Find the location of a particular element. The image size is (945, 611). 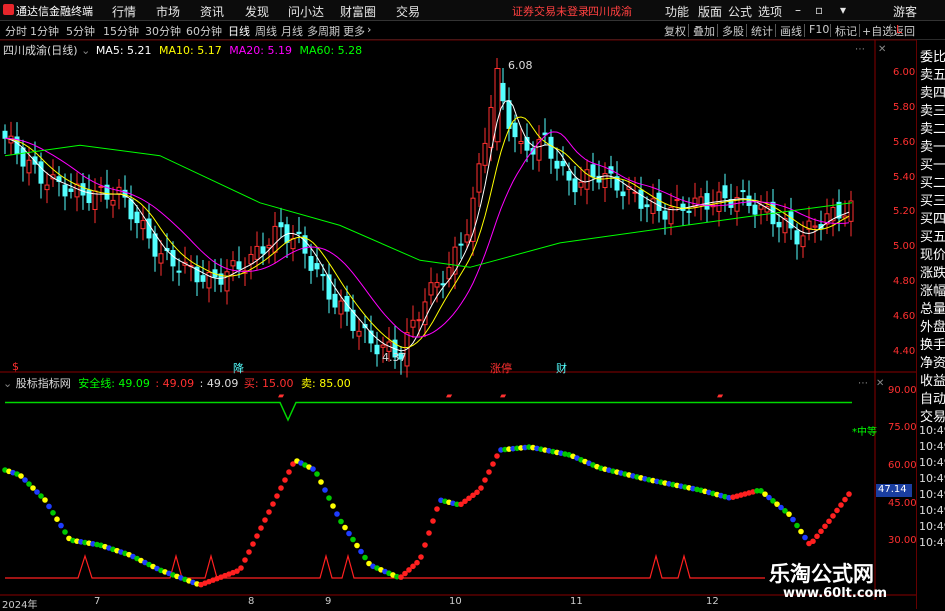

close-icon: ✕ is located at coordinates (882, 49).